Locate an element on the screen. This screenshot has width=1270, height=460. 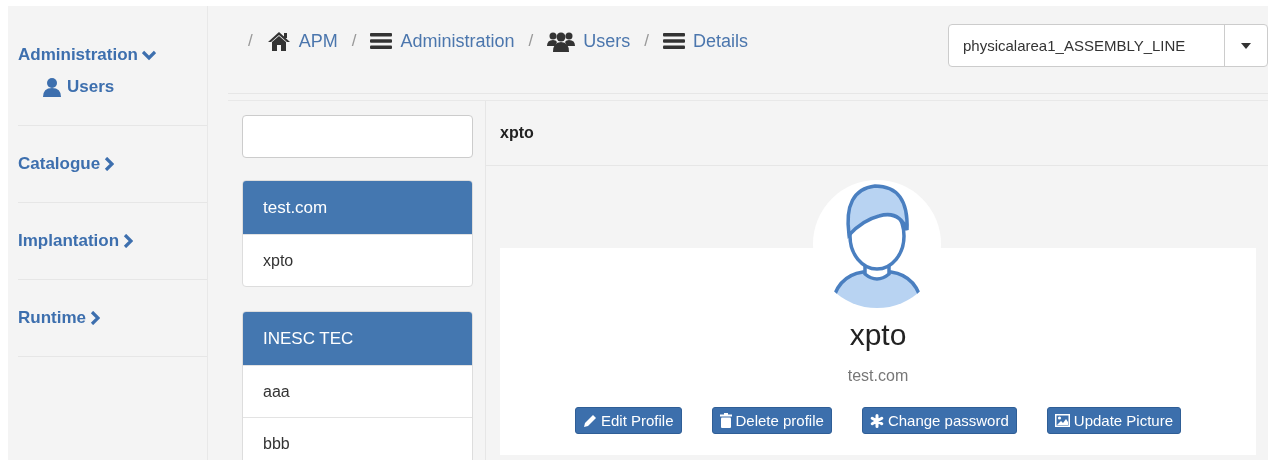
group-header: test.com is located at coordinates (357, 207).